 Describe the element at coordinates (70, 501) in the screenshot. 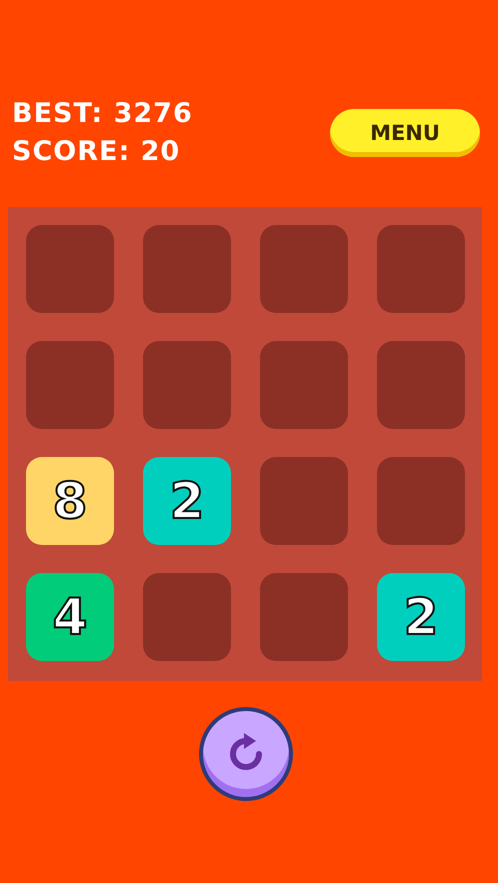

I see `number-tile: 8` at that location.